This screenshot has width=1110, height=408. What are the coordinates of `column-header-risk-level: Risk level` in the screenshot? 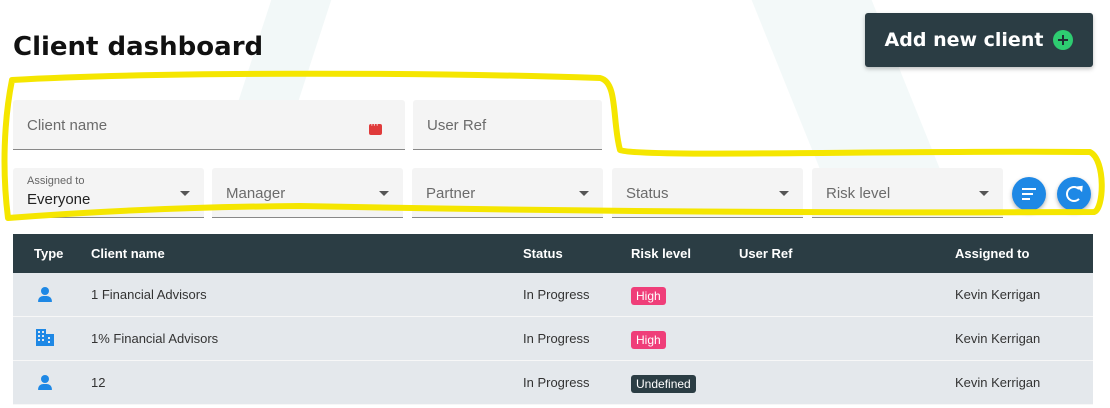 It's located at (661, 253).